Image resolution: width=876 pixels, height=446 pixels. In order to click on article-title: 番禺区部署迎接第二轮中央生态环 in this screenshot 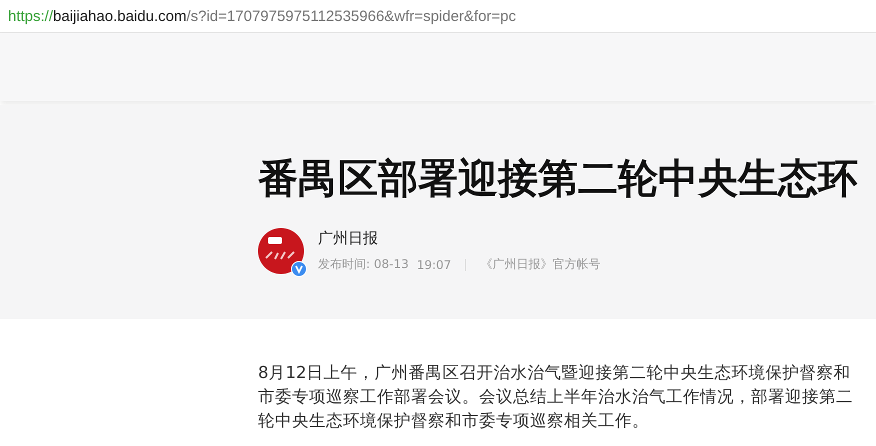, I will do `click(558, 179)`.